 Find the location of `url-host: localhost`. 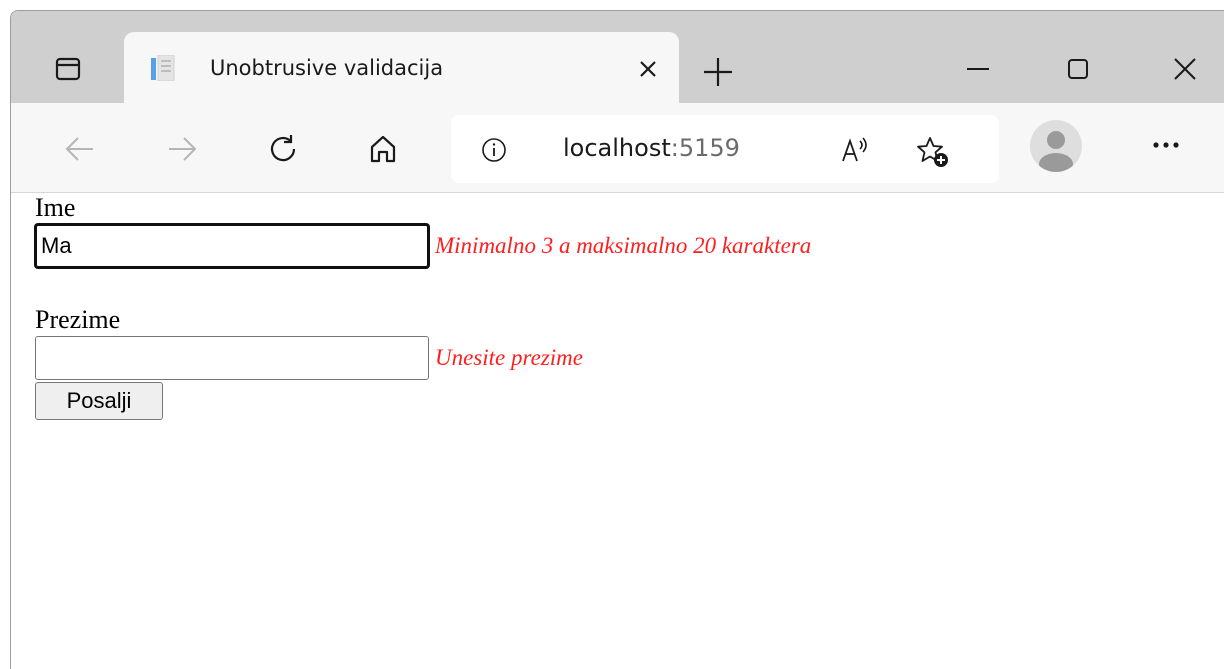

url-host: localhost is located at coordinates (617, 148).